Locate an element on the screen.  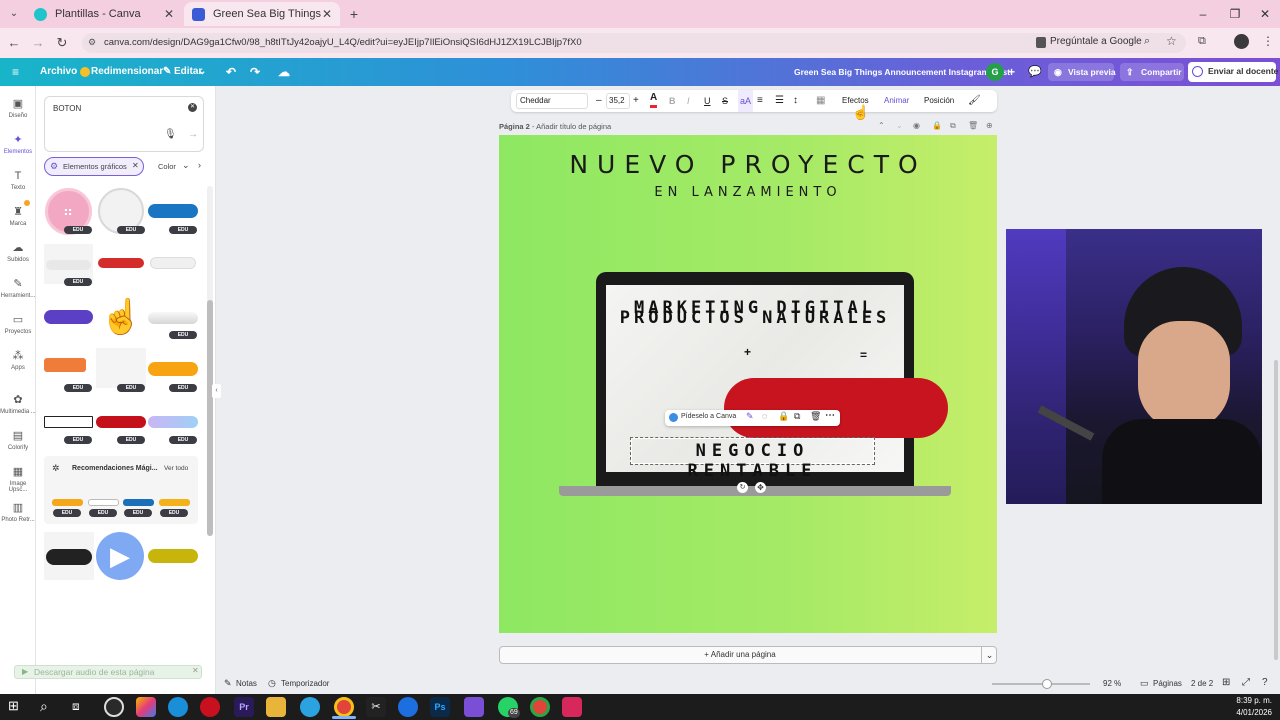
search-input: BOTON is located at coordinates (67, 108).